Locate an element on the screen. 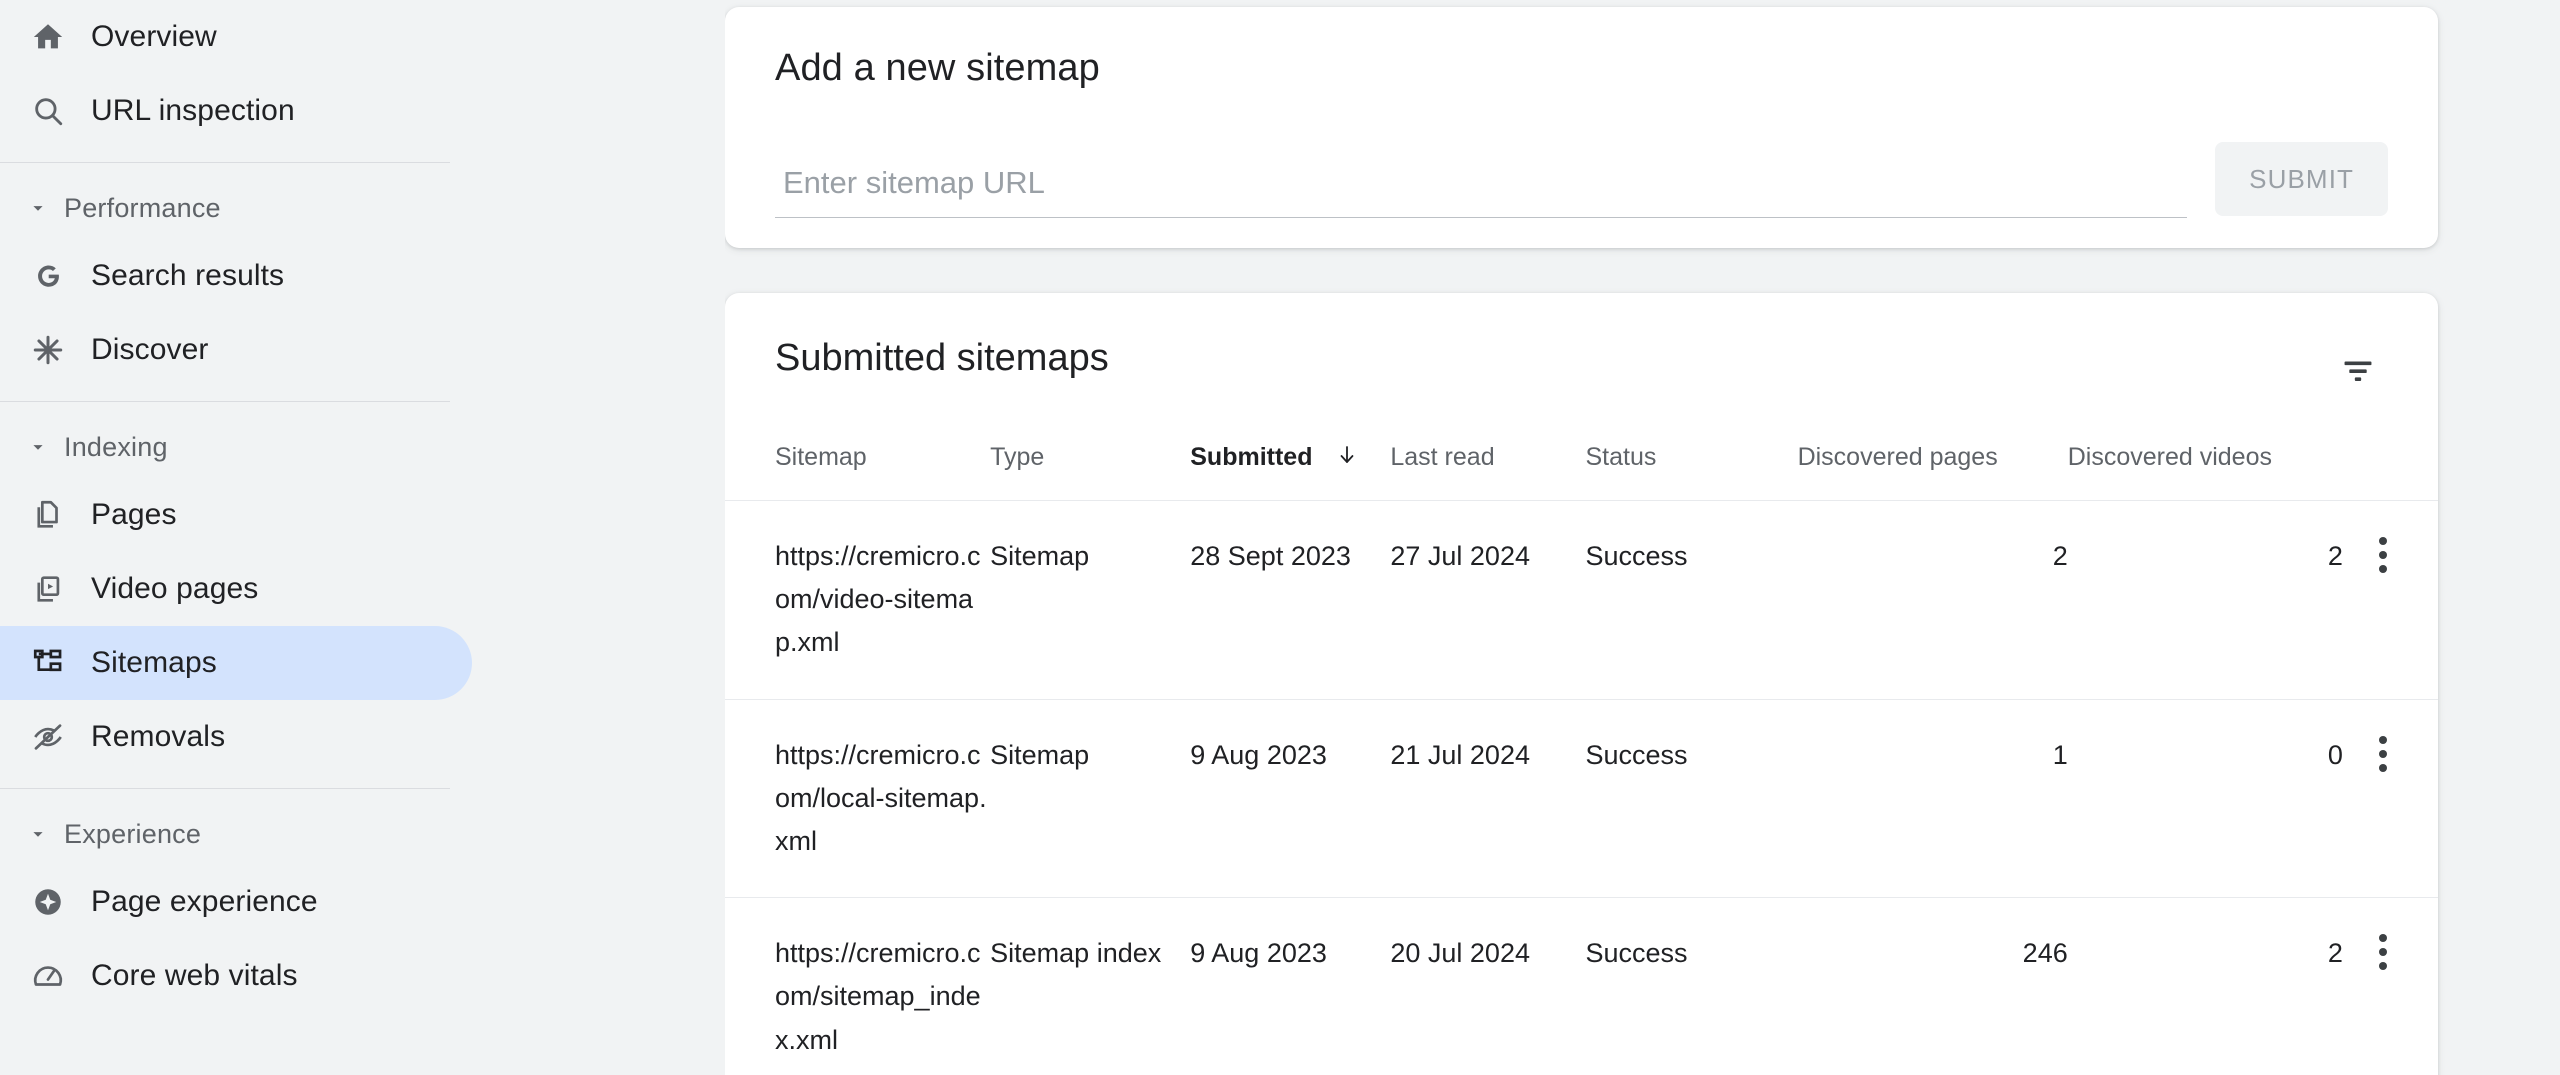 The height and width of the screenshot is (1075, 2560). sidebar-item-label: Video pages is located at coordinates (175, 588).